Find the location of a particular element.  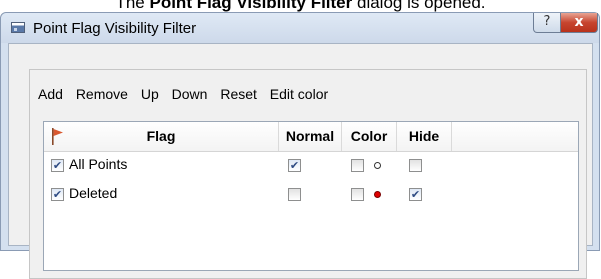

normal-checkbox: ✔ is located at coordinates (294, 165).